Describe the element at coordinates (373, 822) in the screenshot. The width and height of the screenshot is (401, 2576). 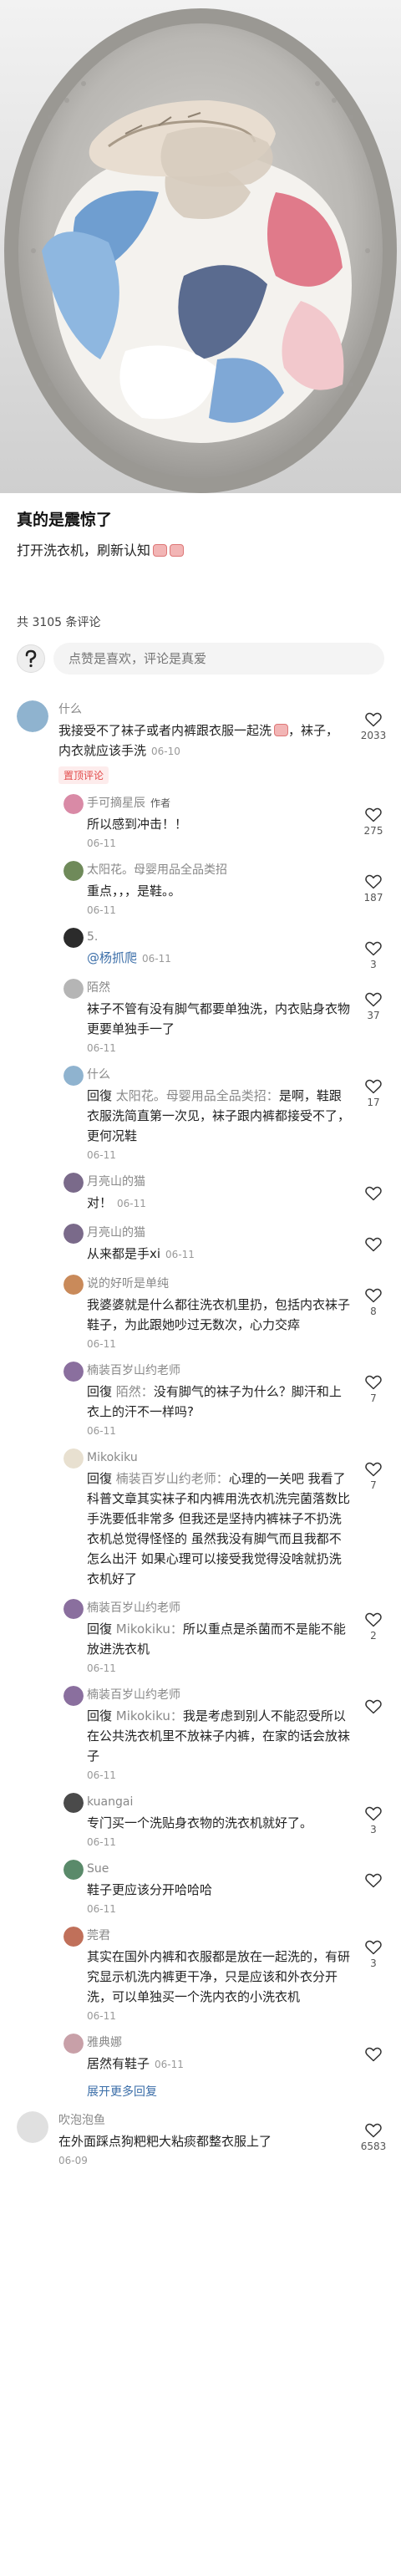
I see `like-button: 275` at that location.